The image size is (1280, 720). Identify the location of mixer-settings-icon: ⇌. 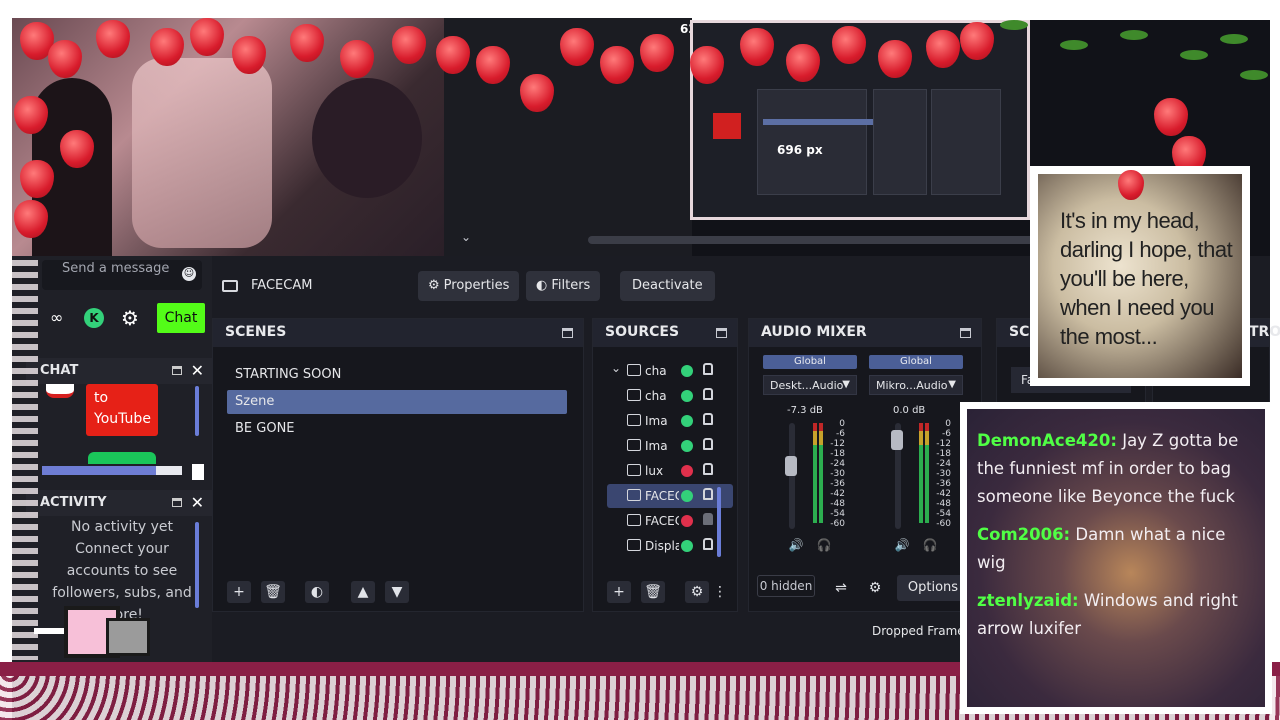
(841, 588).